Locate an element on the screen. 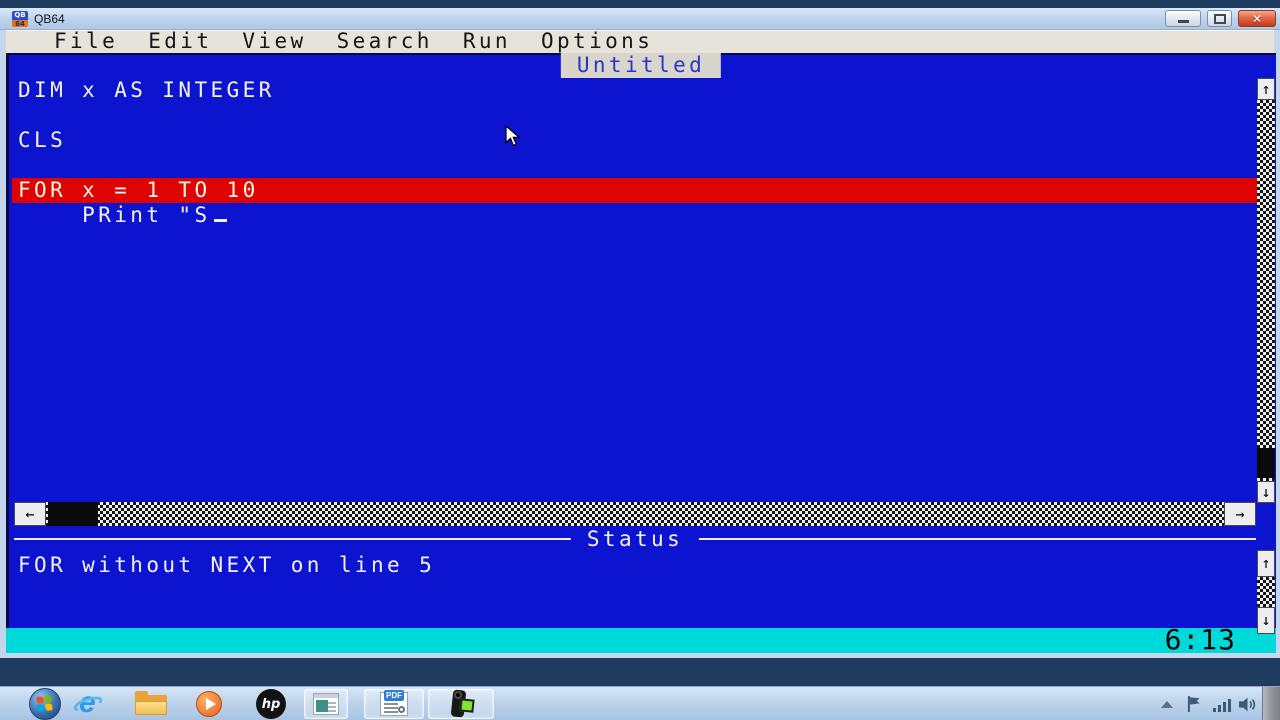 The width and height of the screenshot is (1280, 720). menu-item: Edit is located at coordinates (180, 41).